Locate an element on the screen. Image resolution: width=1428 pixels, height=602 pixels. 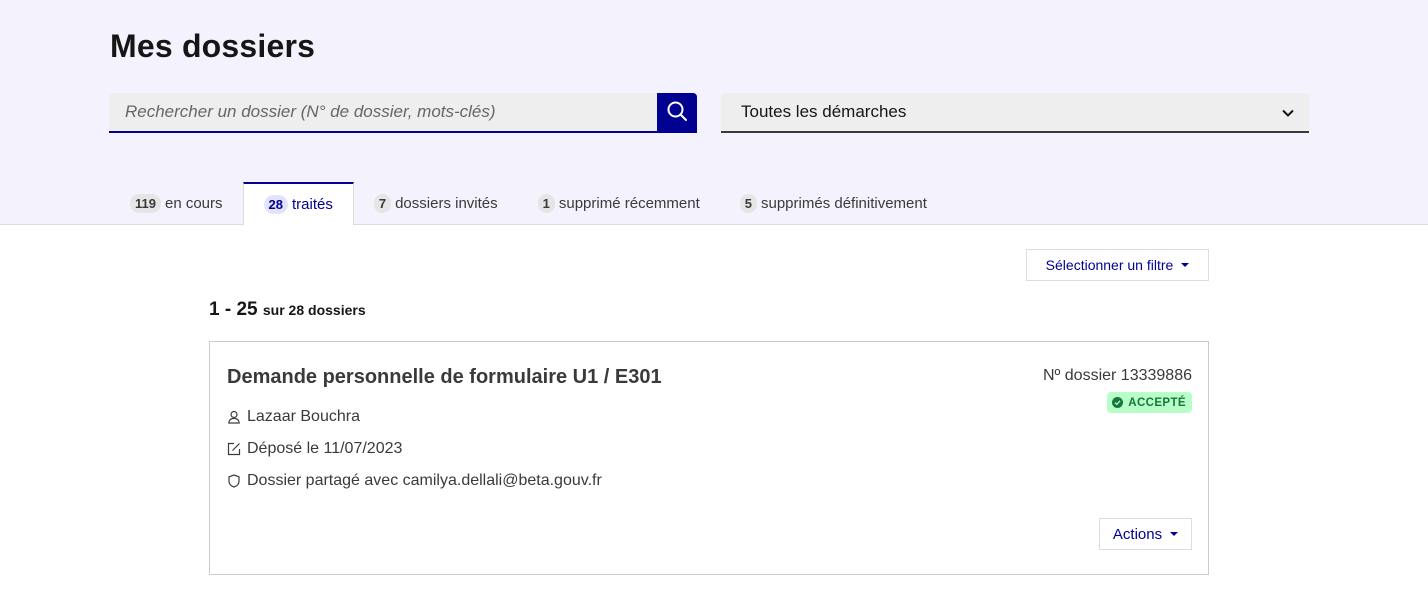
tab-label: dossiers invités is located at coordinates (446, 203).